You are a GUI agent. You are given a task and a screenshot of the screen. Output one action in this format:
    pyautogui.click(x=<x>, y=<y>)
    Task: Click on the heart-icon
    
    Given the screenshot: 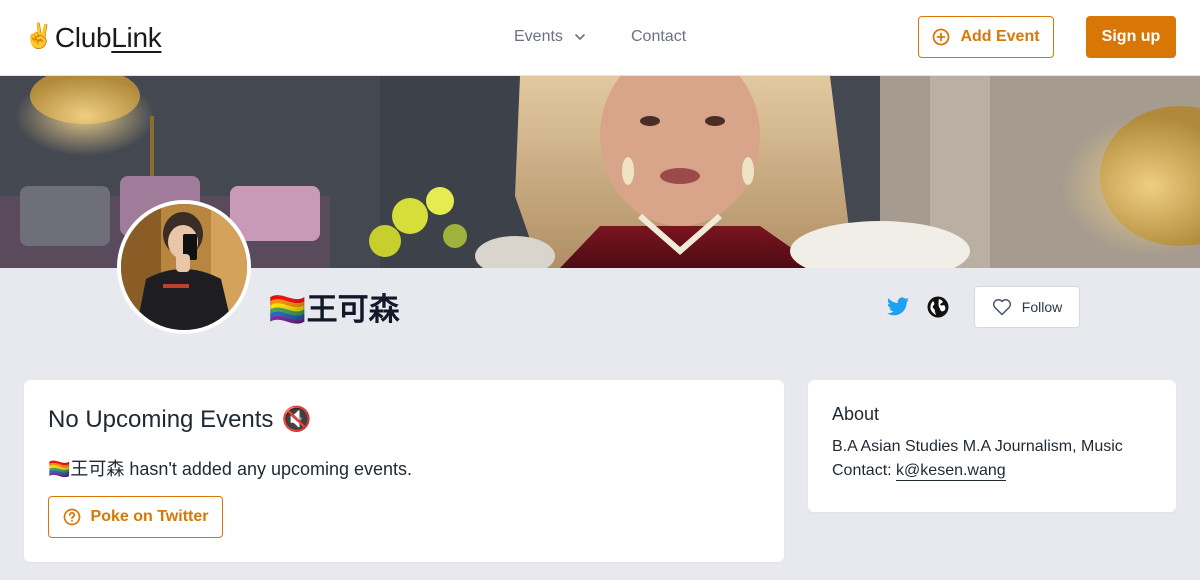 What is the action you would take?
    pyautogui.click(x=1001, y=307)
    